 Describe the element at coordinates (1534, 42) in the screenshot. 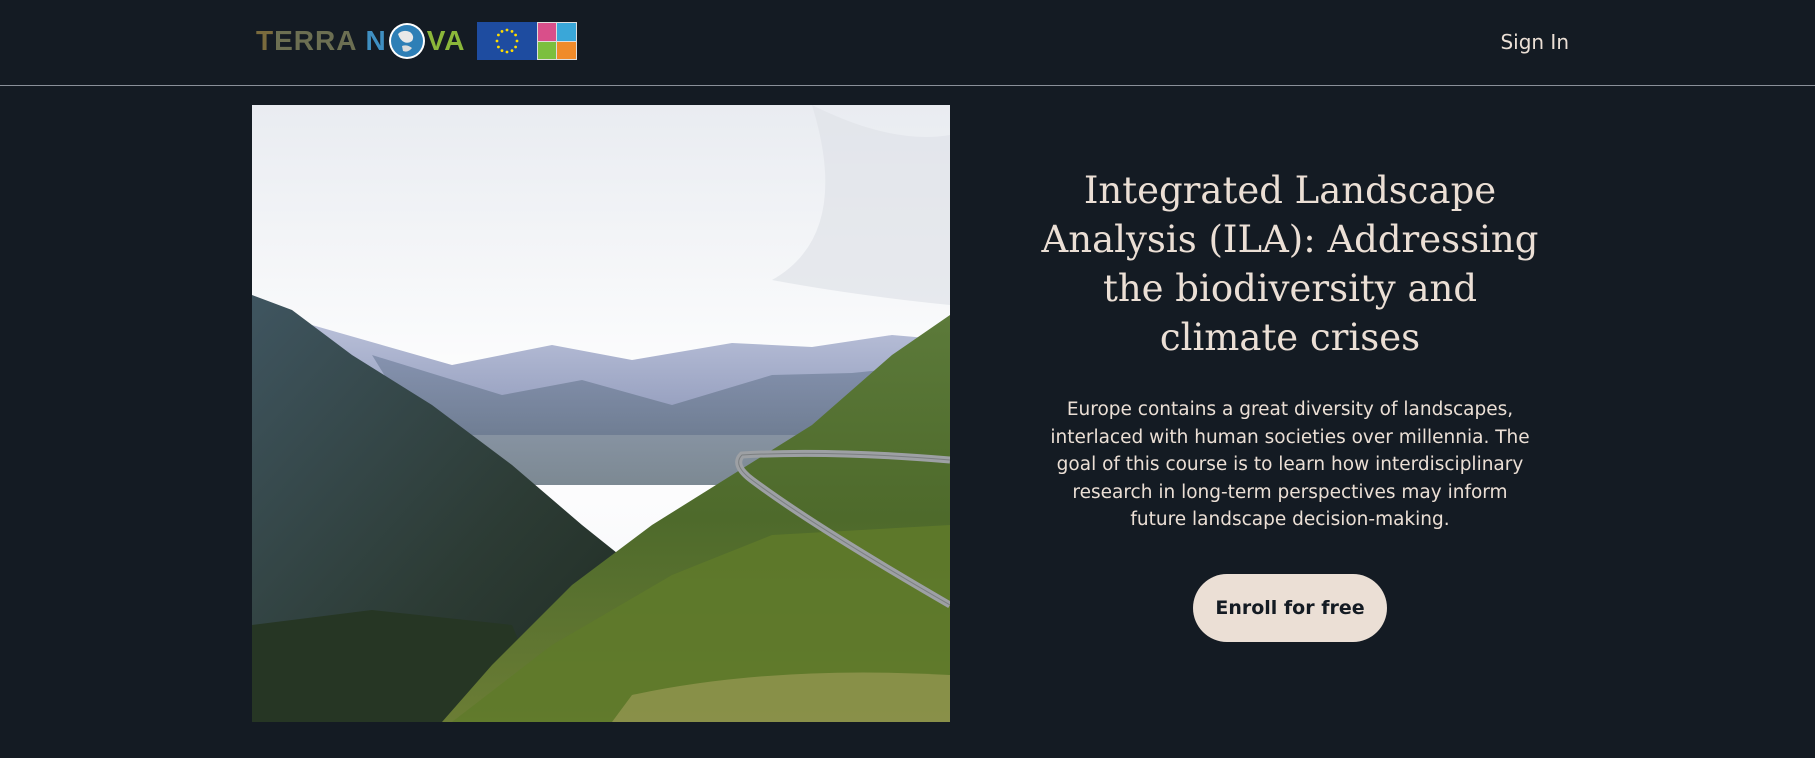

I see `sign-in-link: Sign In` at that location.